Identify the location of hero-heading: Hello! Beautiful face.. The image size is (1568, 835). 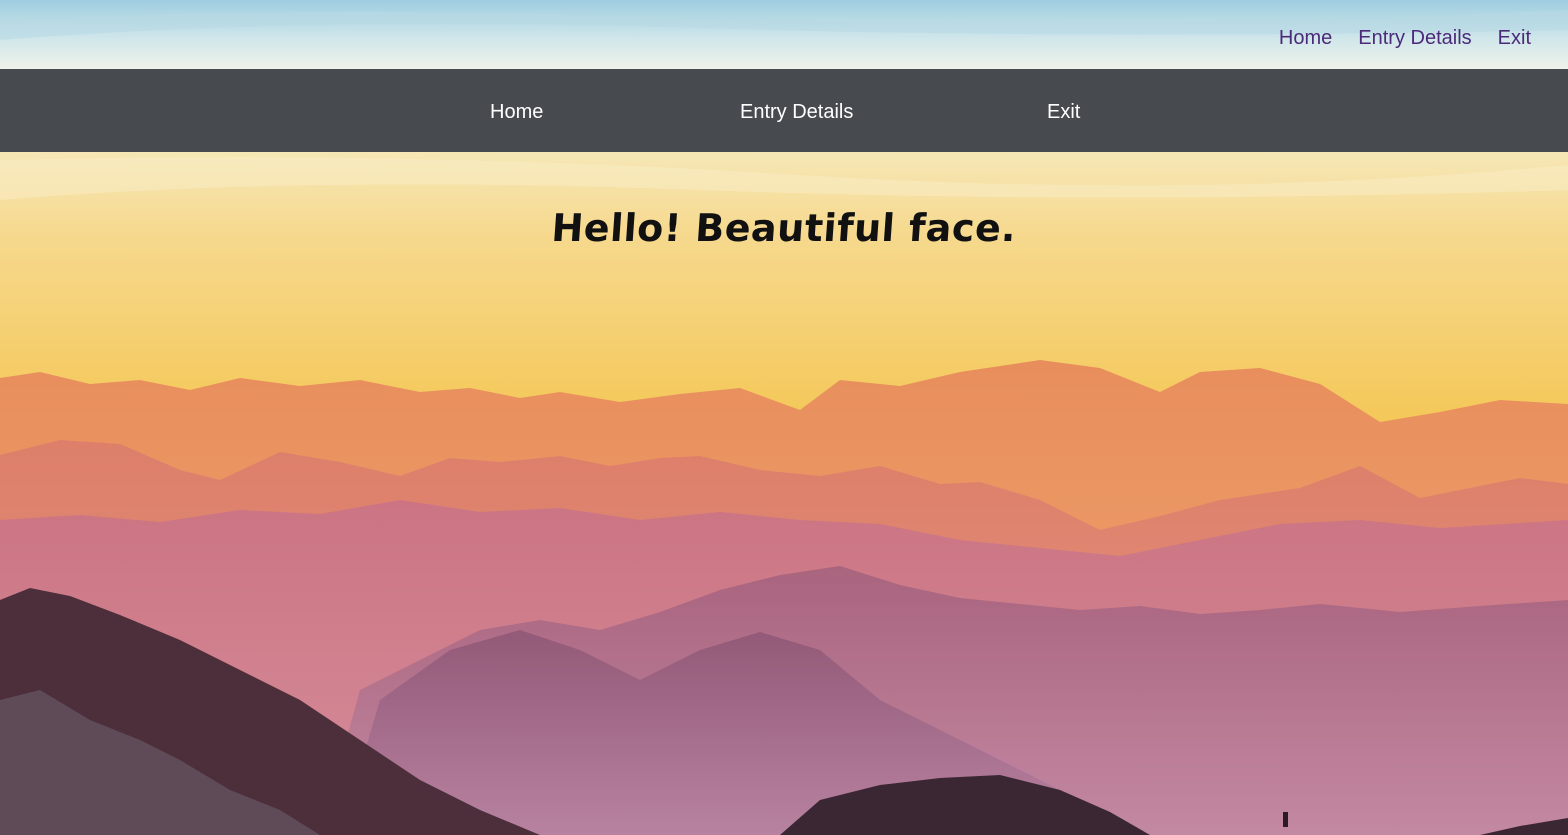
(784, 228).